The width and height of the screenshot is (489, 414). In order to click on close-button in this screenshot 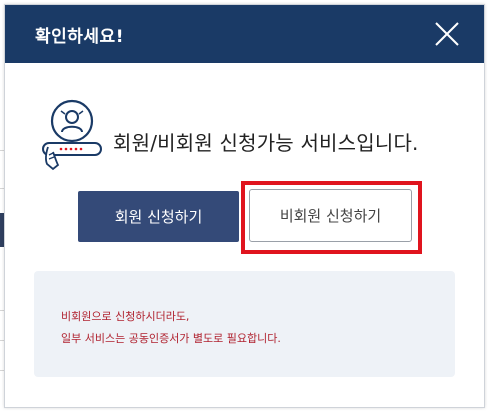, I will do `click(447, 34)`.